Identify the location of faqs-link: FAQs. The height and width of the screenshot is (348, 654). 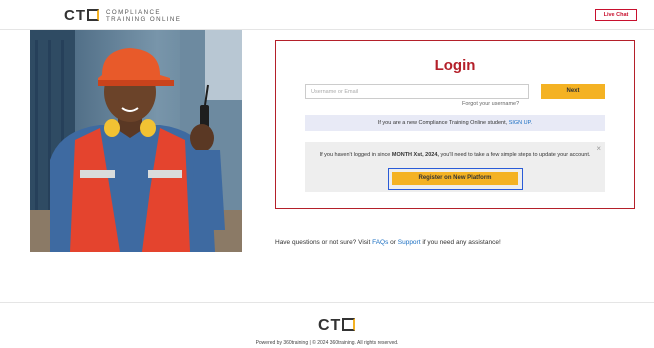
(380, 242).